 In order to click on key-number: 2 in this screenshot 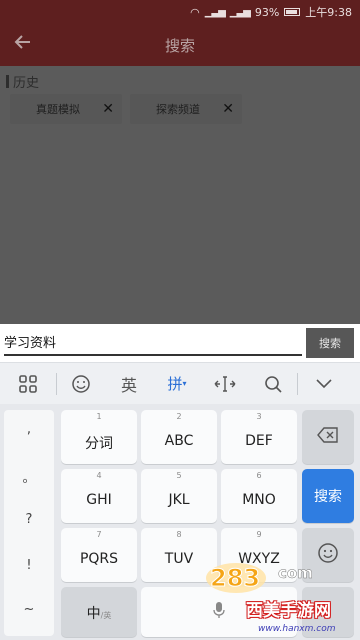, I will do `click(179, 416)`.